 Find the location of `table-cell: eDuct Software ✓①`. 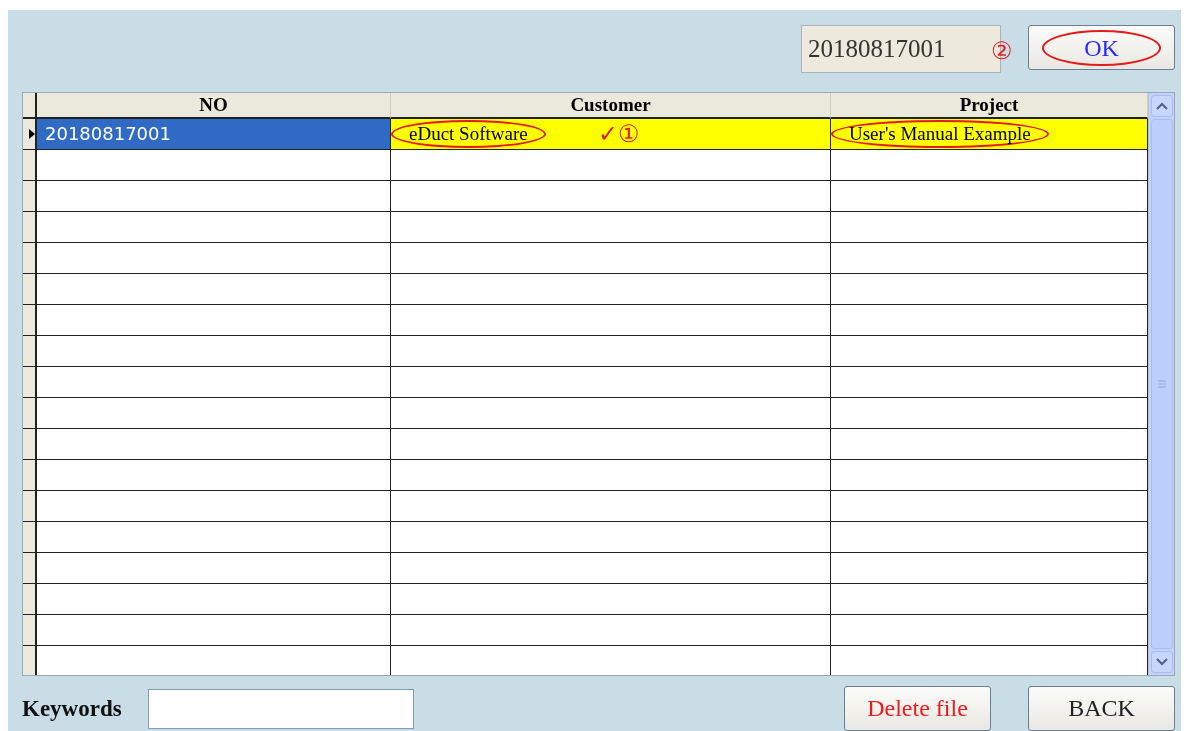

table-cell: eDuct Software ✓① is located at coordinates (611, 134).